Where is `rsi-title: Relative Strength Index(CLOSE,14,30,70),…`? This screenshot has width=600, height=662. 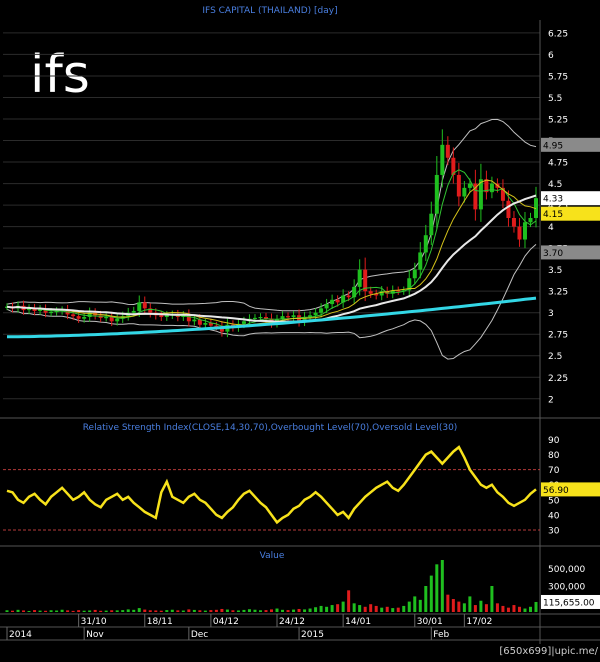
rsi-title: Relative Strength Index(CLOSE,14,30,70),… is located at coordinates (270, 428).